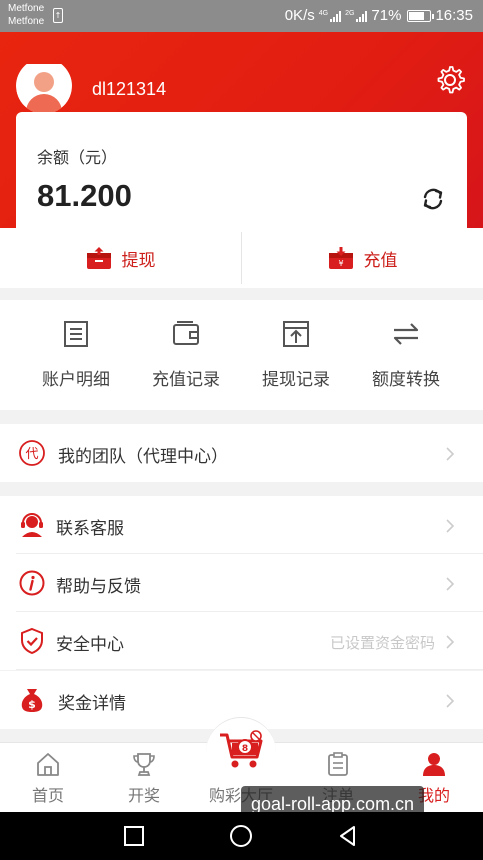 This screenshot has height=860, width=483. I want to click on signal-2g-icon: 2G, so click(356, 16).